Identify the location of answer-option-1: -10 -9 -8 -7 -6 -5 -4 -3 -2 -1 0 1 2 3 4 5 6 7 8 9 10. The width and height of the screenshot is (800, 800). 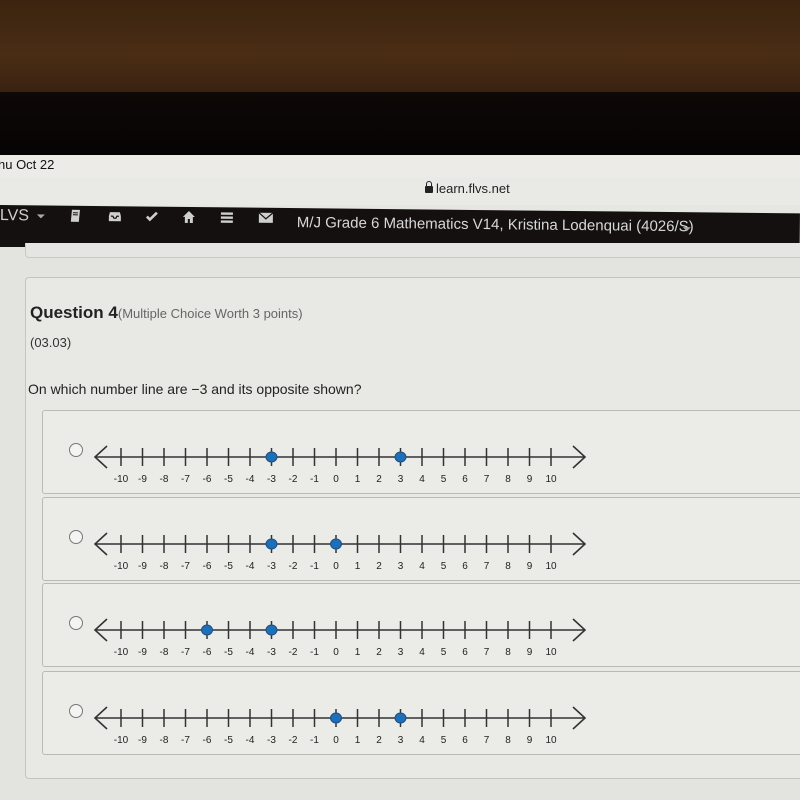
(421, 452).